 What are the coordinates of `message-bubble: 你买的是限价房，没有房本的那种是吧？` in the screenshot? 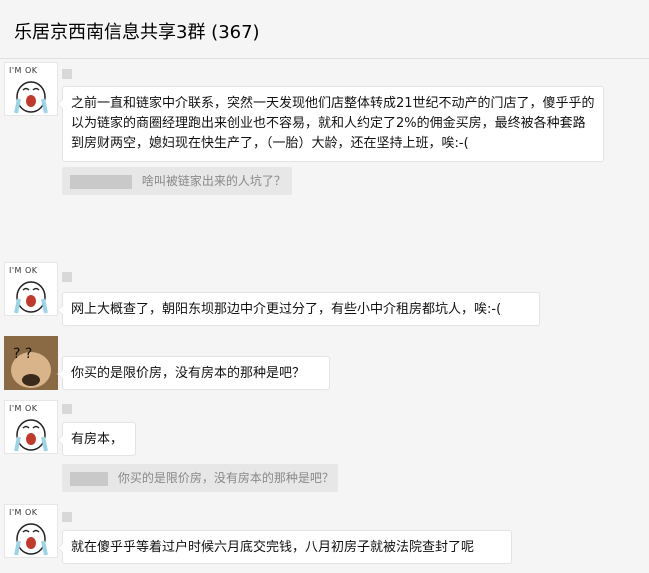 It's located at (193, 373).